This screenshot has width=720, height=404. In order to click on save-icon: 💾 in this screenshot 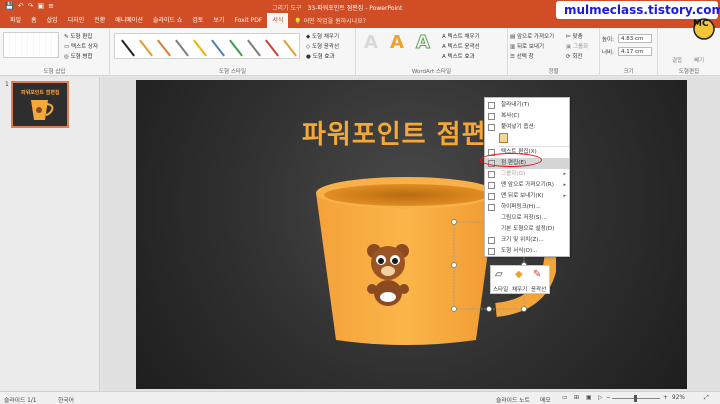, I will do `click(9, 6)`.